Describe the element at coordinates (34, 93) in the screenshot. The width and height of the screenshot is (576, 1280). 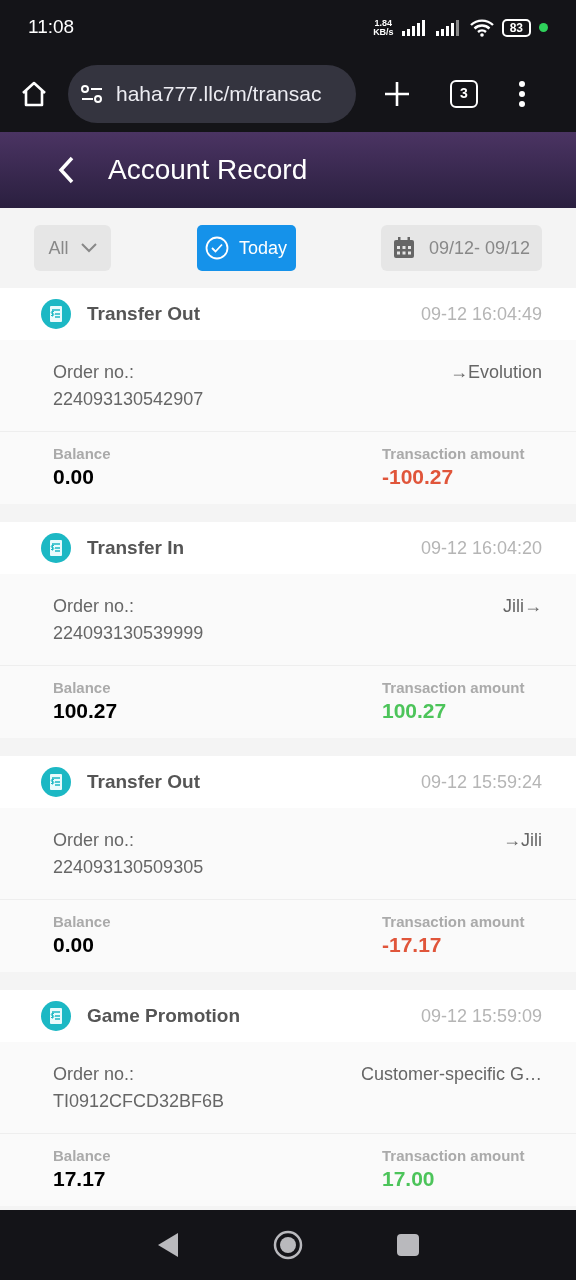
I see `home-icon` at that location.